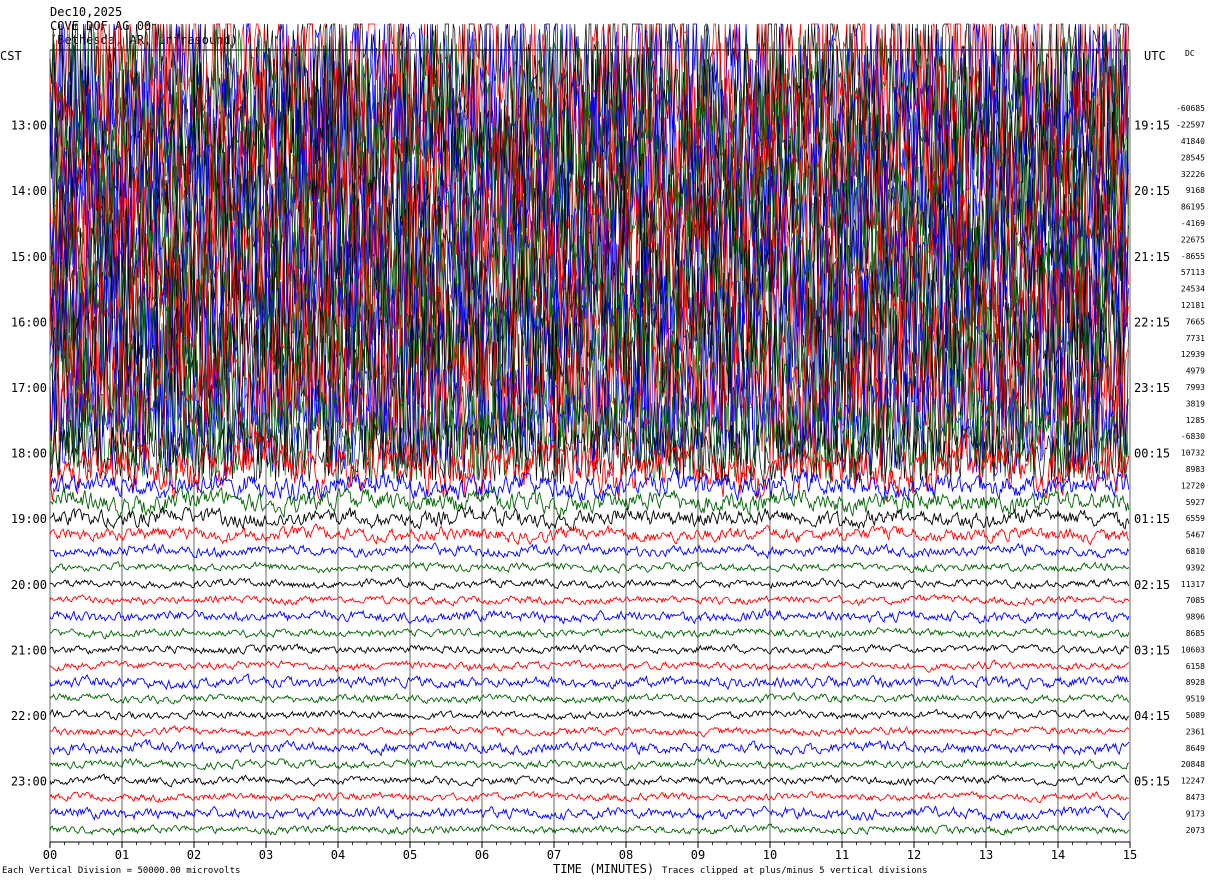  Describe the element at coordinates (1195, 699) in the screenshot. I see `dc-offset-label: 9519` at that location.